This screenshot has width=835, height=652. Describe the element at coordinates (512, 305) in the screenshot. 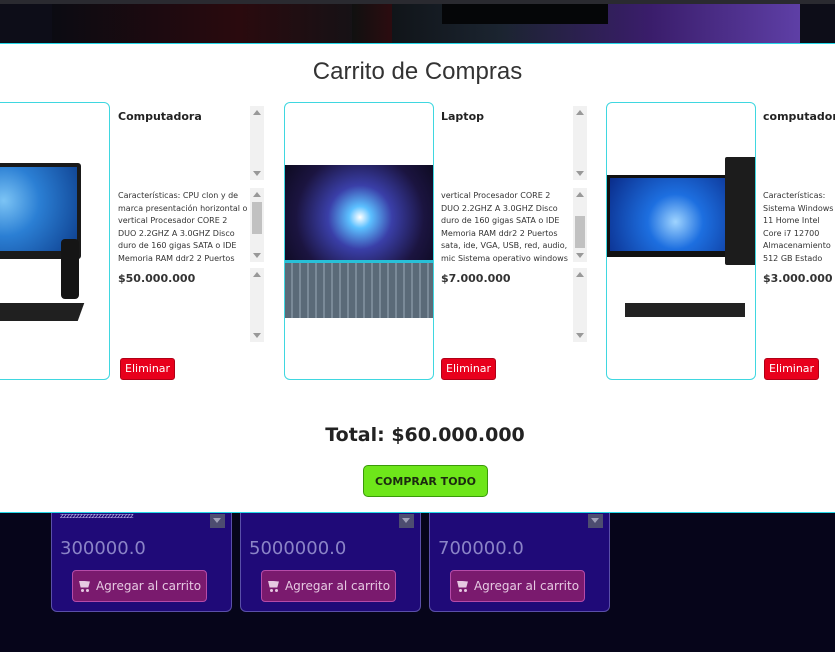

I see `item-price-box: $7.000.000` at that location.